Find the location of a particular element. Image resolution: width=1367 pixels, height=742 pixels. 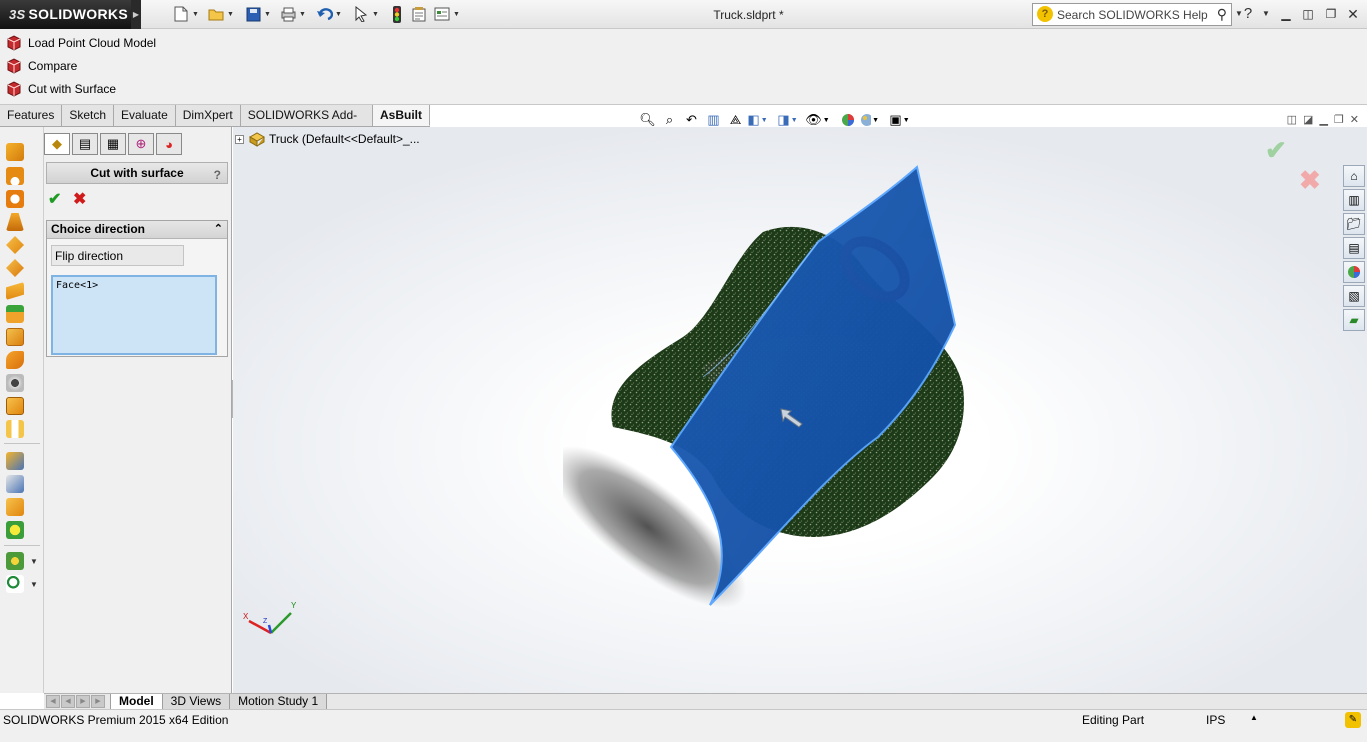

axis-icon is located at coordinates (15, 507).